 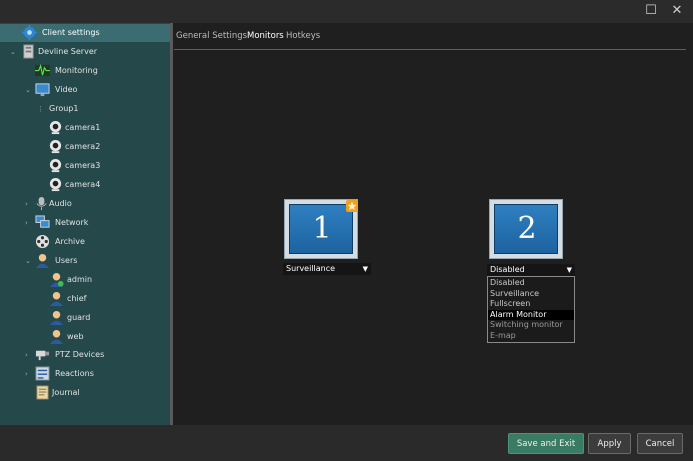 I want to click on network-icon, so click(x=42, y=221).